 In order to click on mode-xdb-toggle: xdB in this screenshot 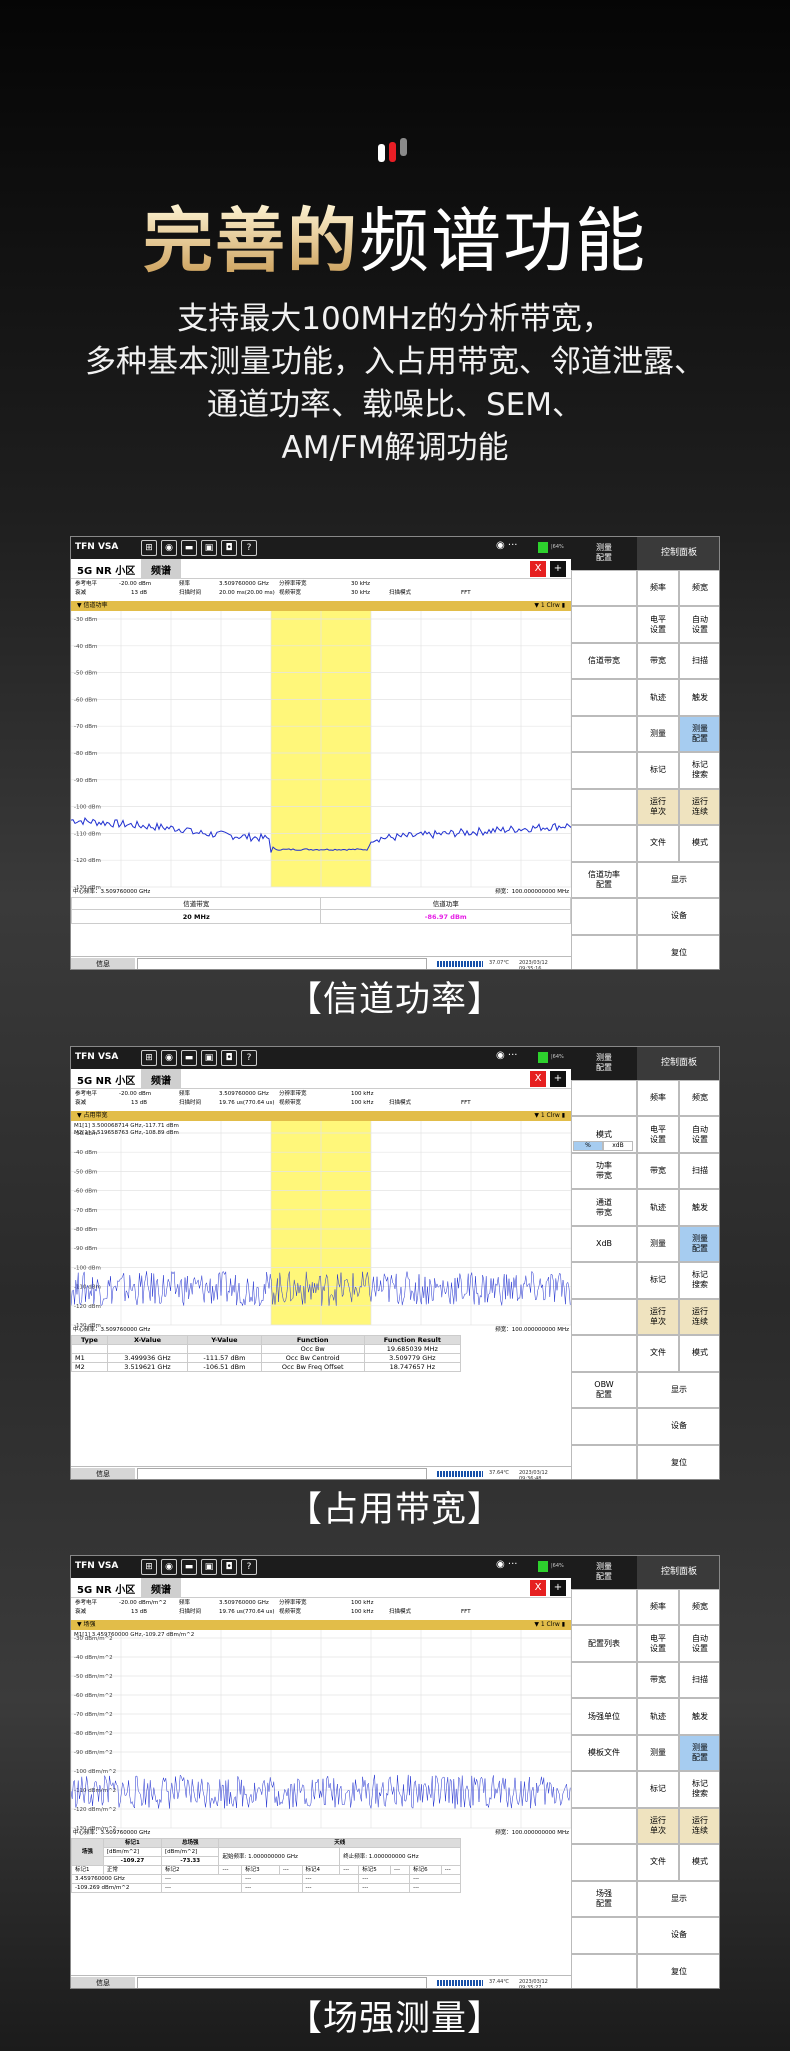, I will do `click(618, 1145)`.